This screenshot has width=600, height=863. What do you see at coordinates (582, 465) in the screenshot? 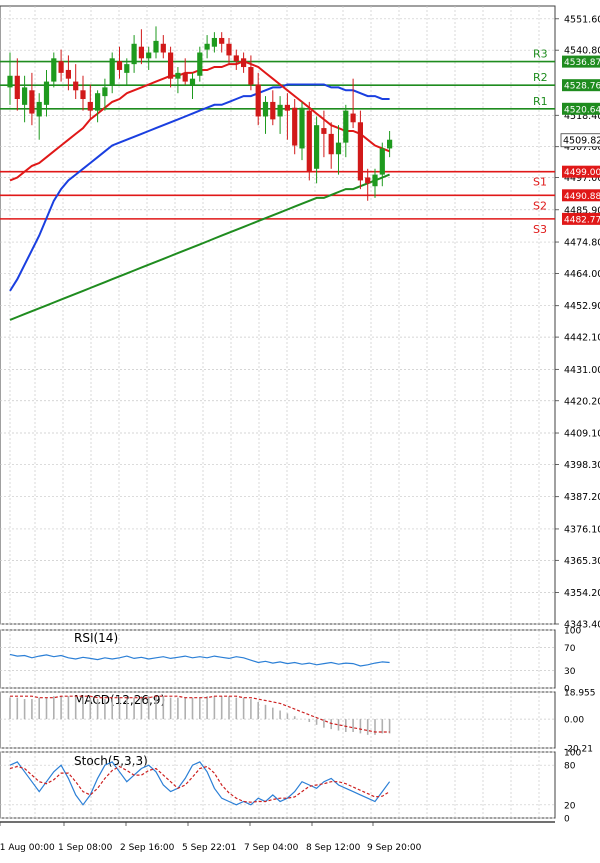
I see `price-tick-label: 4398.30` at bounding box center [582, 465].